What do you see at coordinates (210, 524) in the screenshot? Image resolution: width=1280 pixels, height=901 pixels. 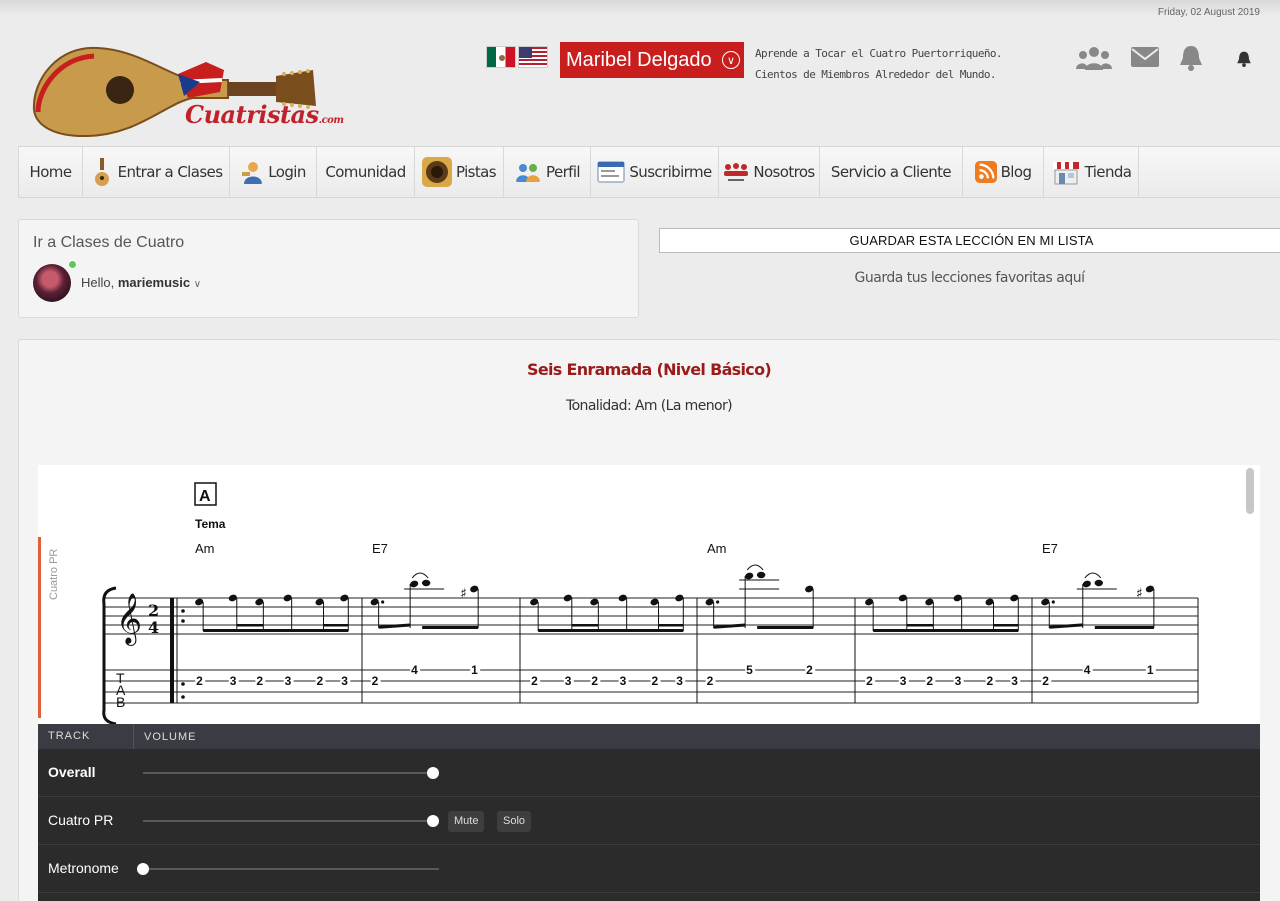 I see `section-name: Tema` at bounding box center [210, 524].